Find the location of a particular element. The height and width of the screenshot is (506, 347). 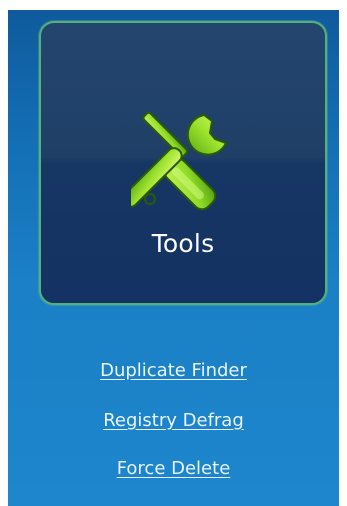

tools-icon is located at coordinates (179, 161).